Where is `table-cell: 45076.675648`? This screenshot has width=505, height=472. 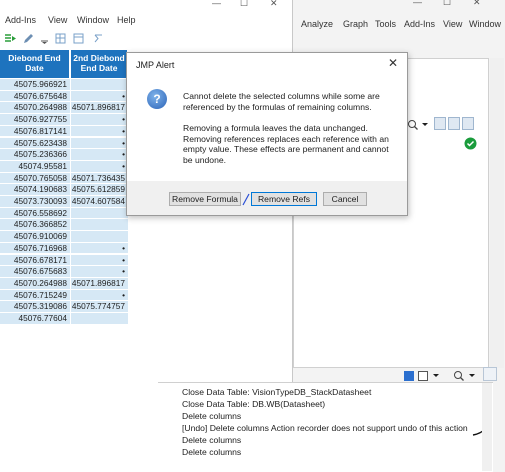
table-cell: 45076.675648 is located at coordinates (35, 96).